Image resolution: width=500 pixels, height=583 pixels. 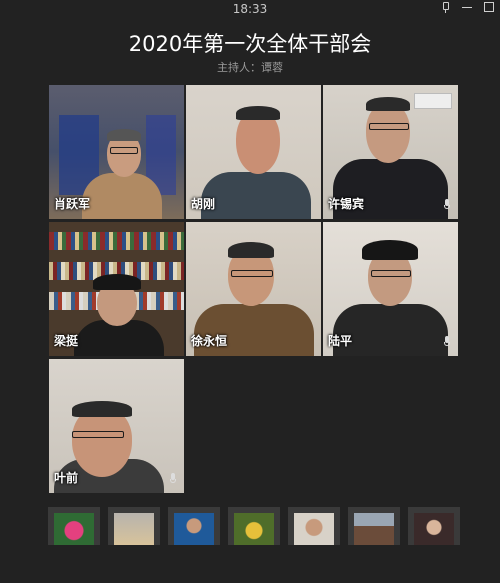 I want to click on participant-name: 叶前, so click(x=66, y=478).